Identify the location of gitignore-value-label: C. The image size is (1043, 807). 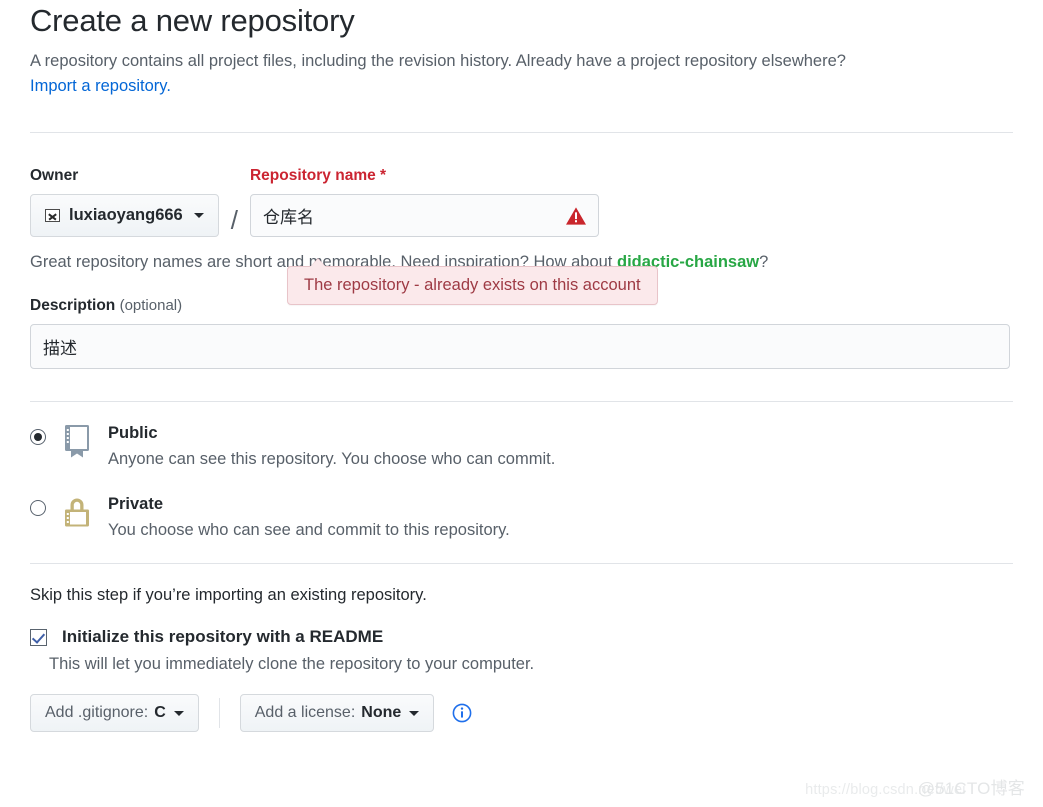
(160, 713).